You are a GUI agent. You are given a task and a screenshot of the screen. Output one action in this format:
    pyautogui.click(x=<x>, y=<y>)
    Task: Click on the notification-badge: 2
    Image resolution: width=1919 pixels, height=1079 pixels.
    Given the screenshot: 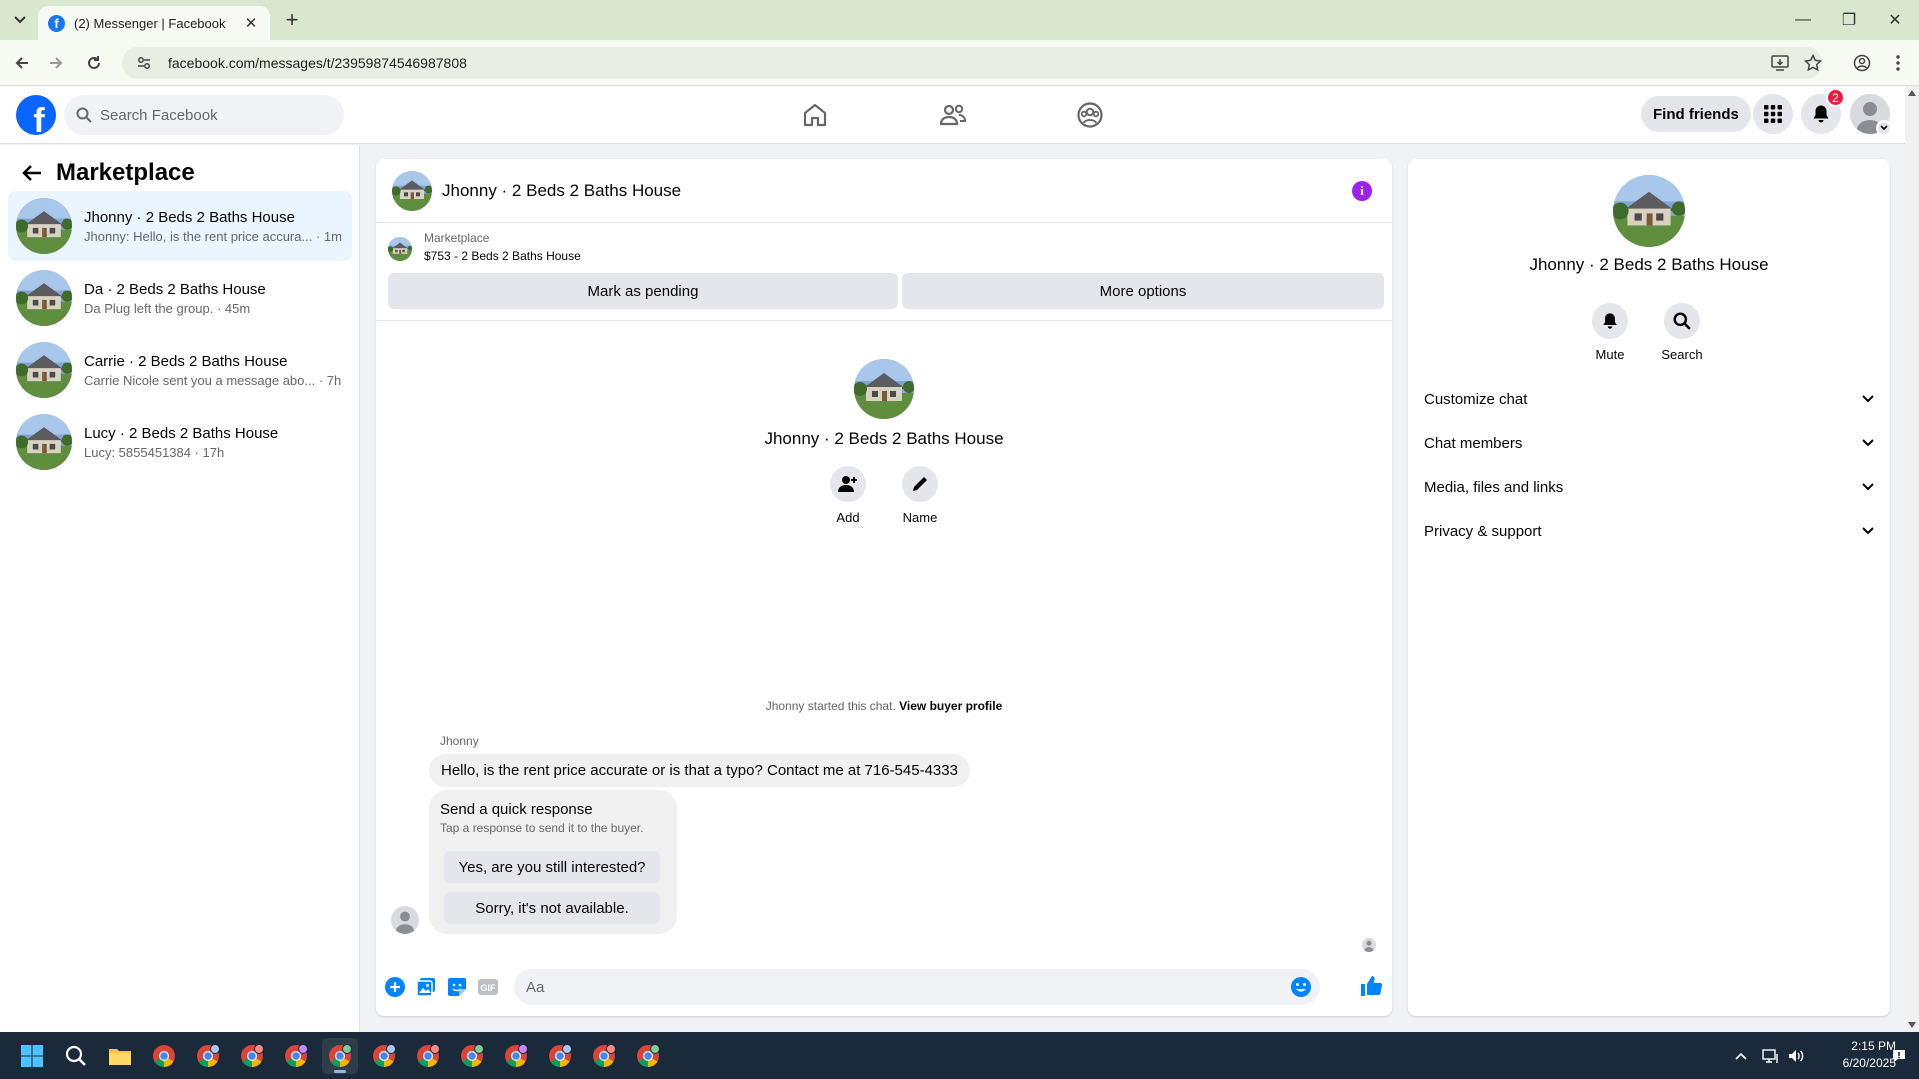 What is the action you would take?
    pyautogui.click(x=1835, y=97)
    